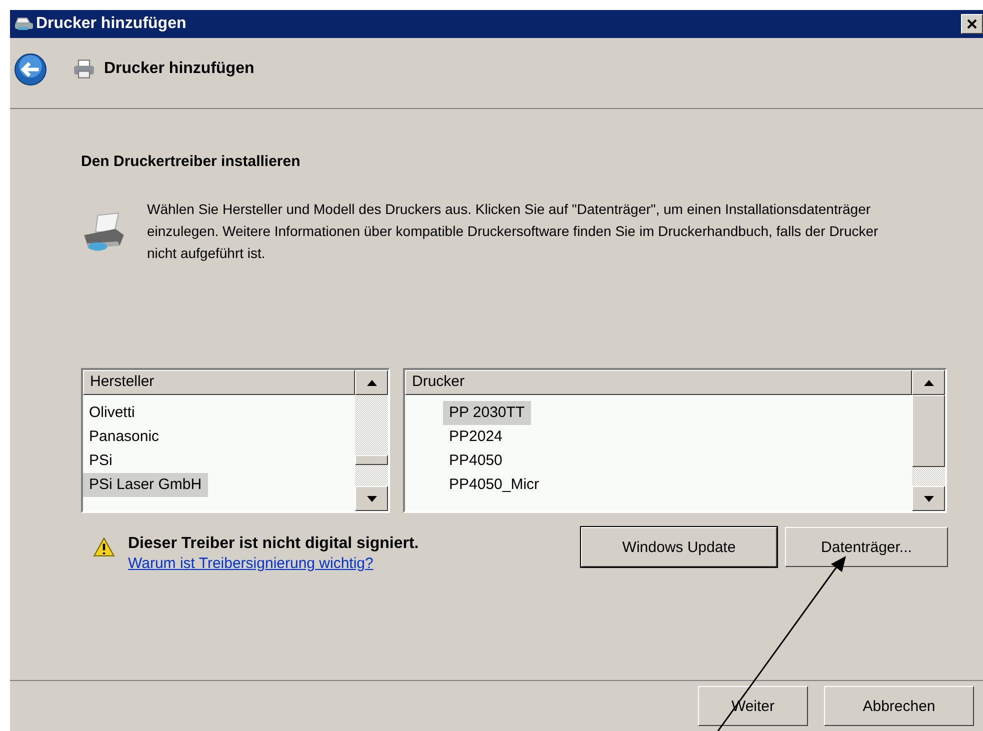 The width and height of the screenshot is (983, 731). Describe the element at coordinates (191, 161) in the screenshot. I see `section-title: Den Druckertreiber installieren` at that location.